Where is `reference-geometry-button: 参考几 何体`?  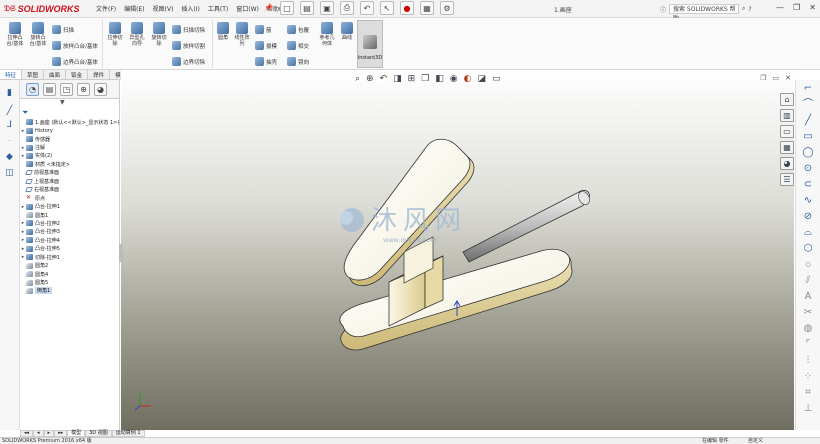
reference-geometry-button: 参考几 何体 is located at coordinates (327, 34).